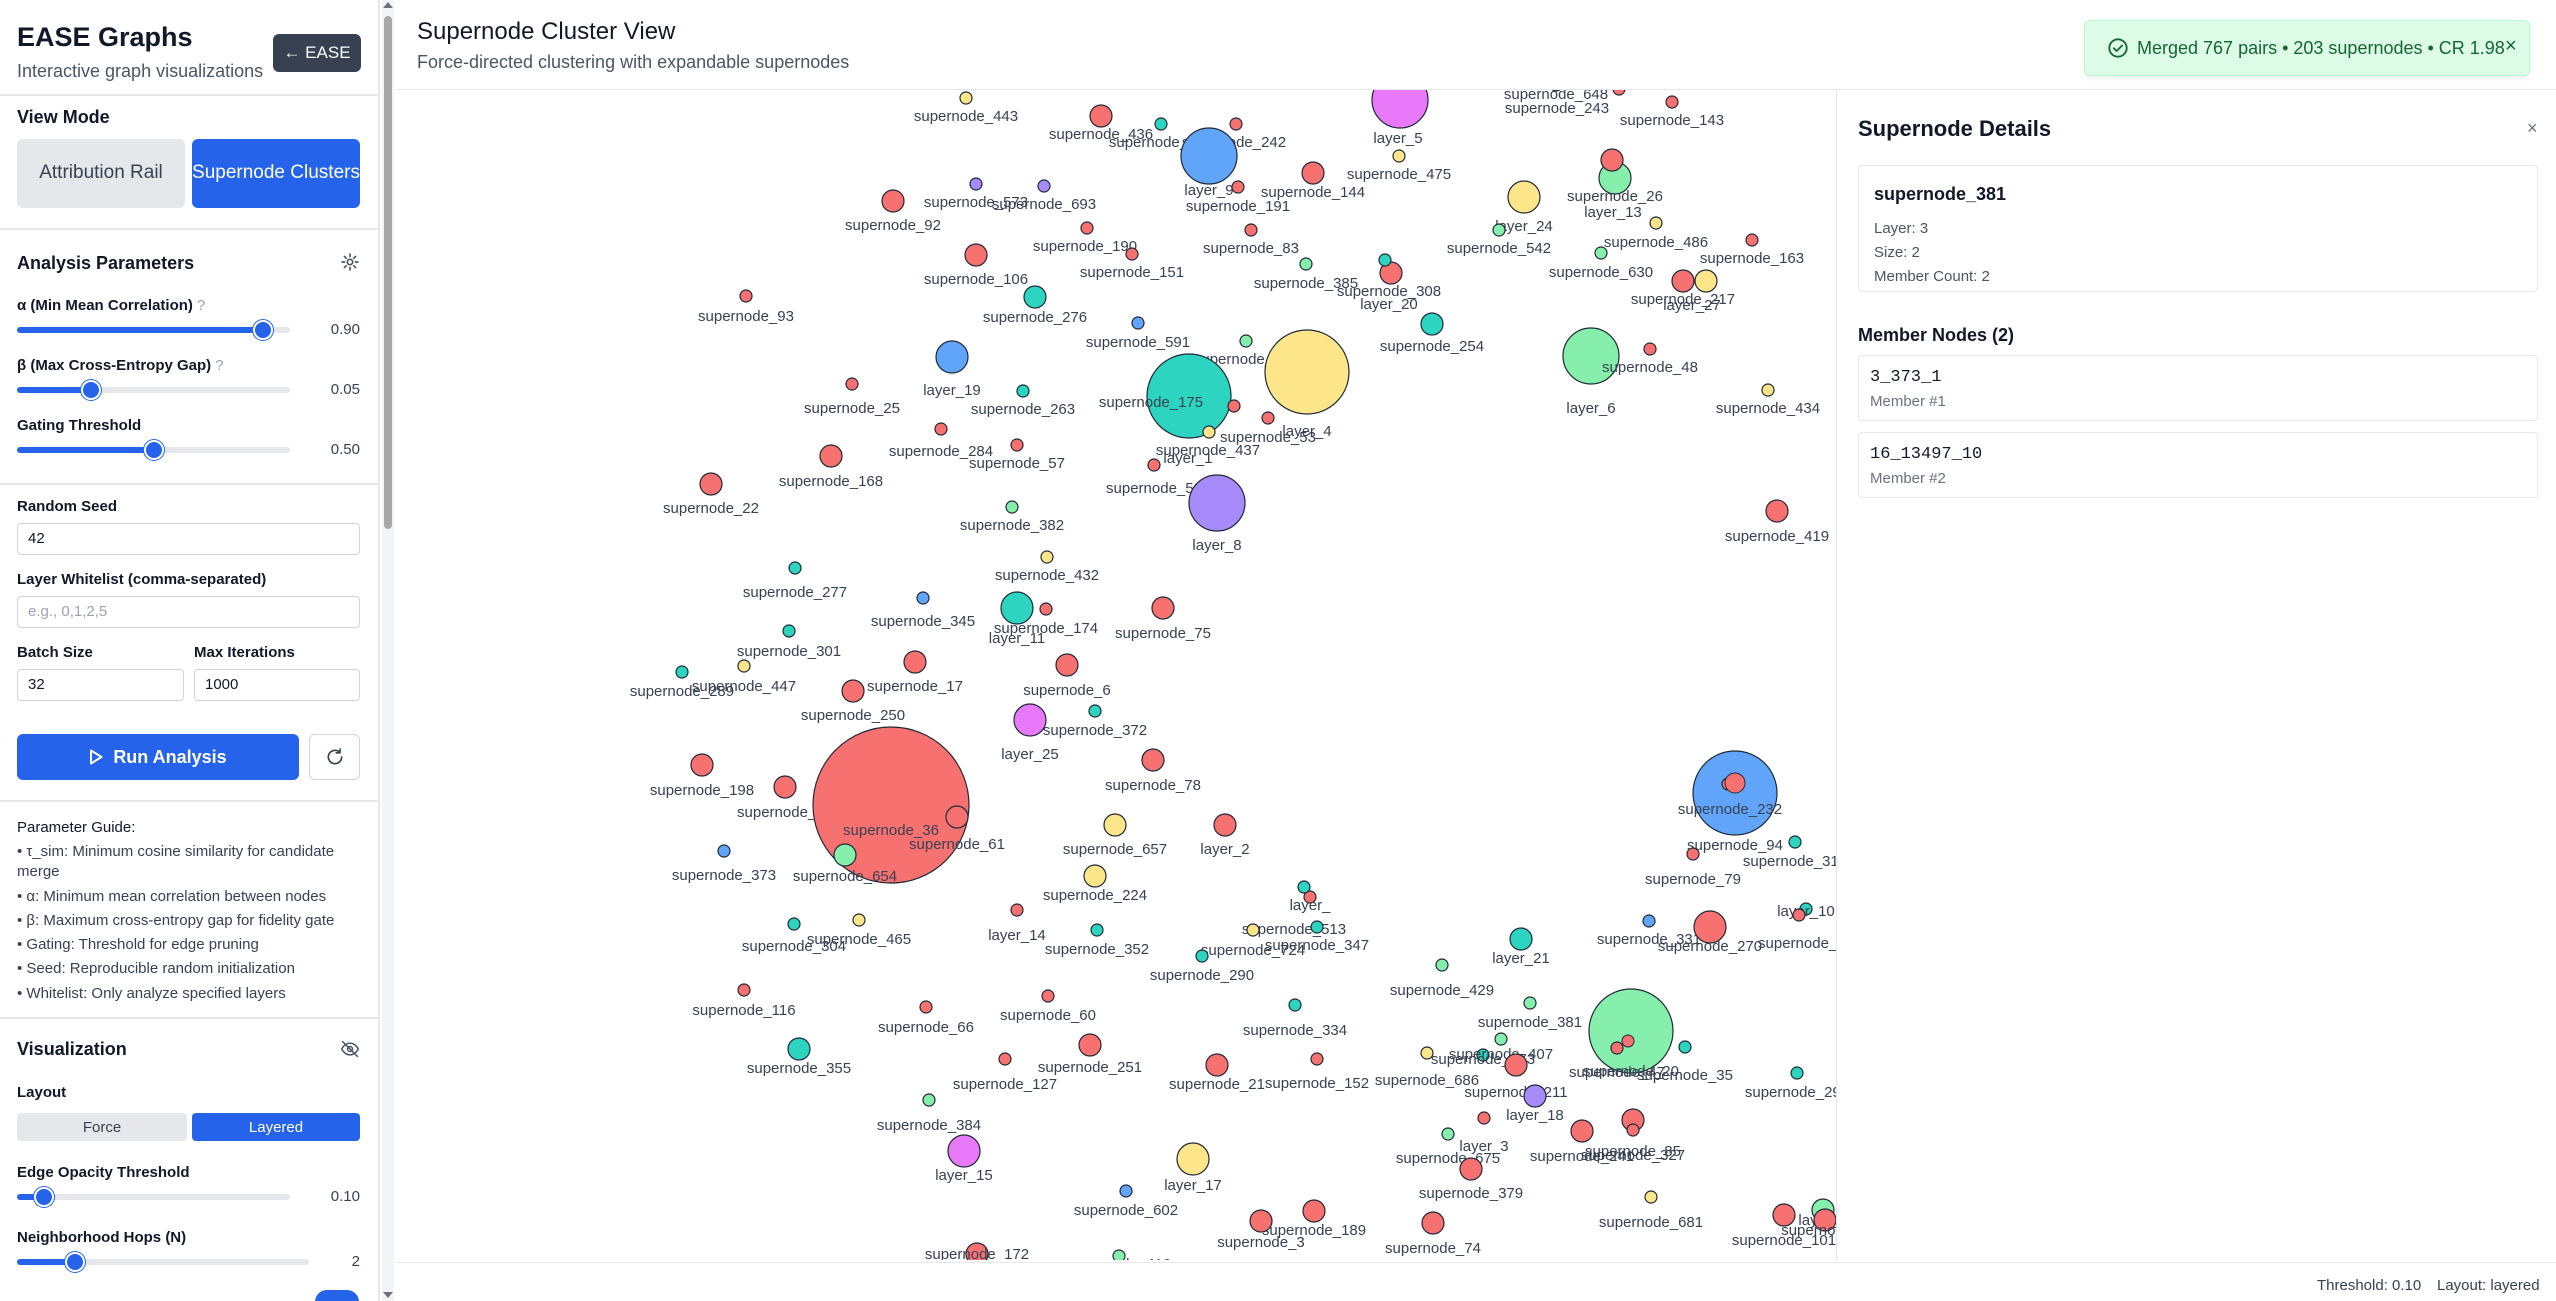 Image resolution: width=2556 pixels, height=1301 pixels. I want to click on details-close-icon: ×, so click(2532, 128).